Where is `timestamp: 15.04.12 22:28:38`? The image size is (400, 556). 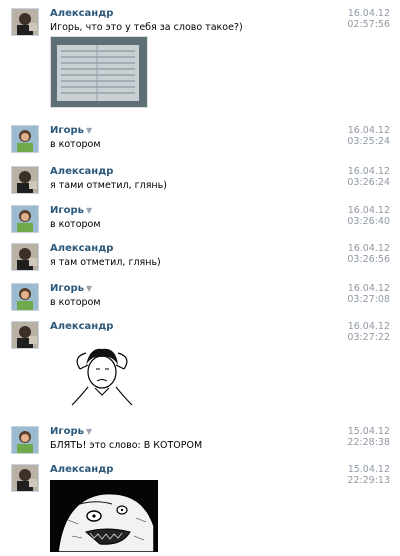
timestamp: 15.04.12 22:28:38 is located at coordinates (368, 437).